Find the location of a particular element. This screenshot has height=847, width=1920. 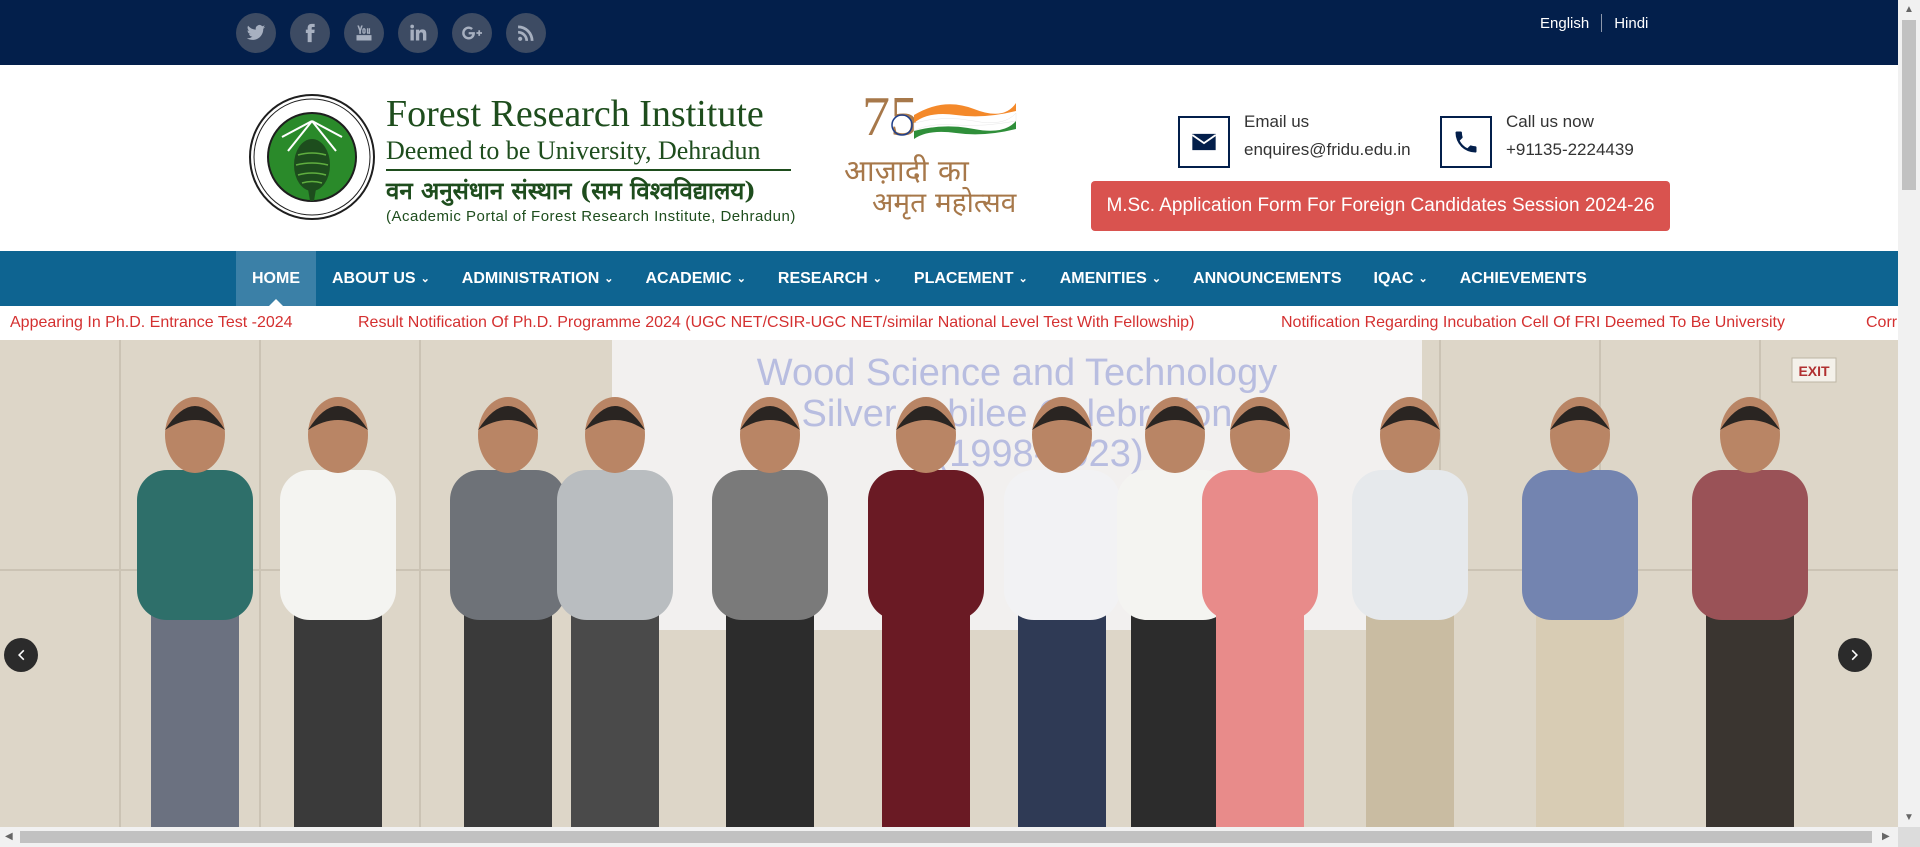

institute-name: Forest Research Institute is located at coordinates (591, 114).